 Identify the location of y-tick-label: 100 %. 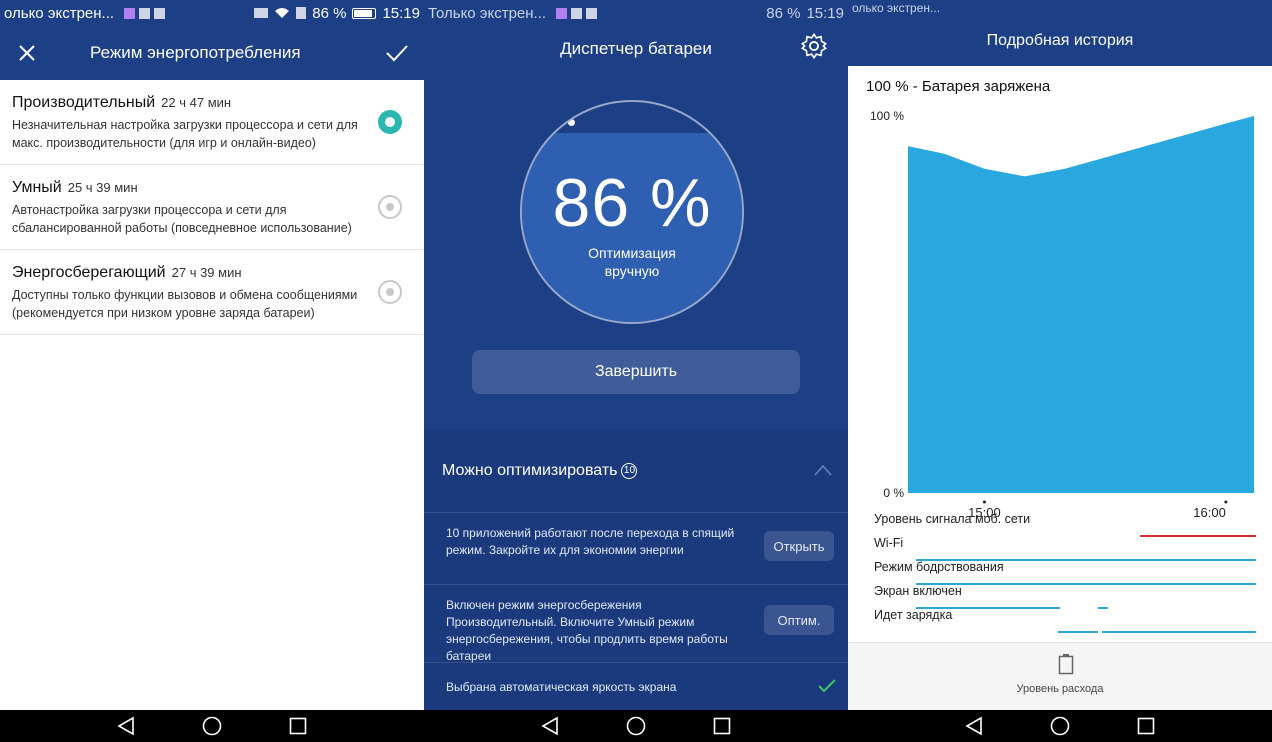
(887, 116).